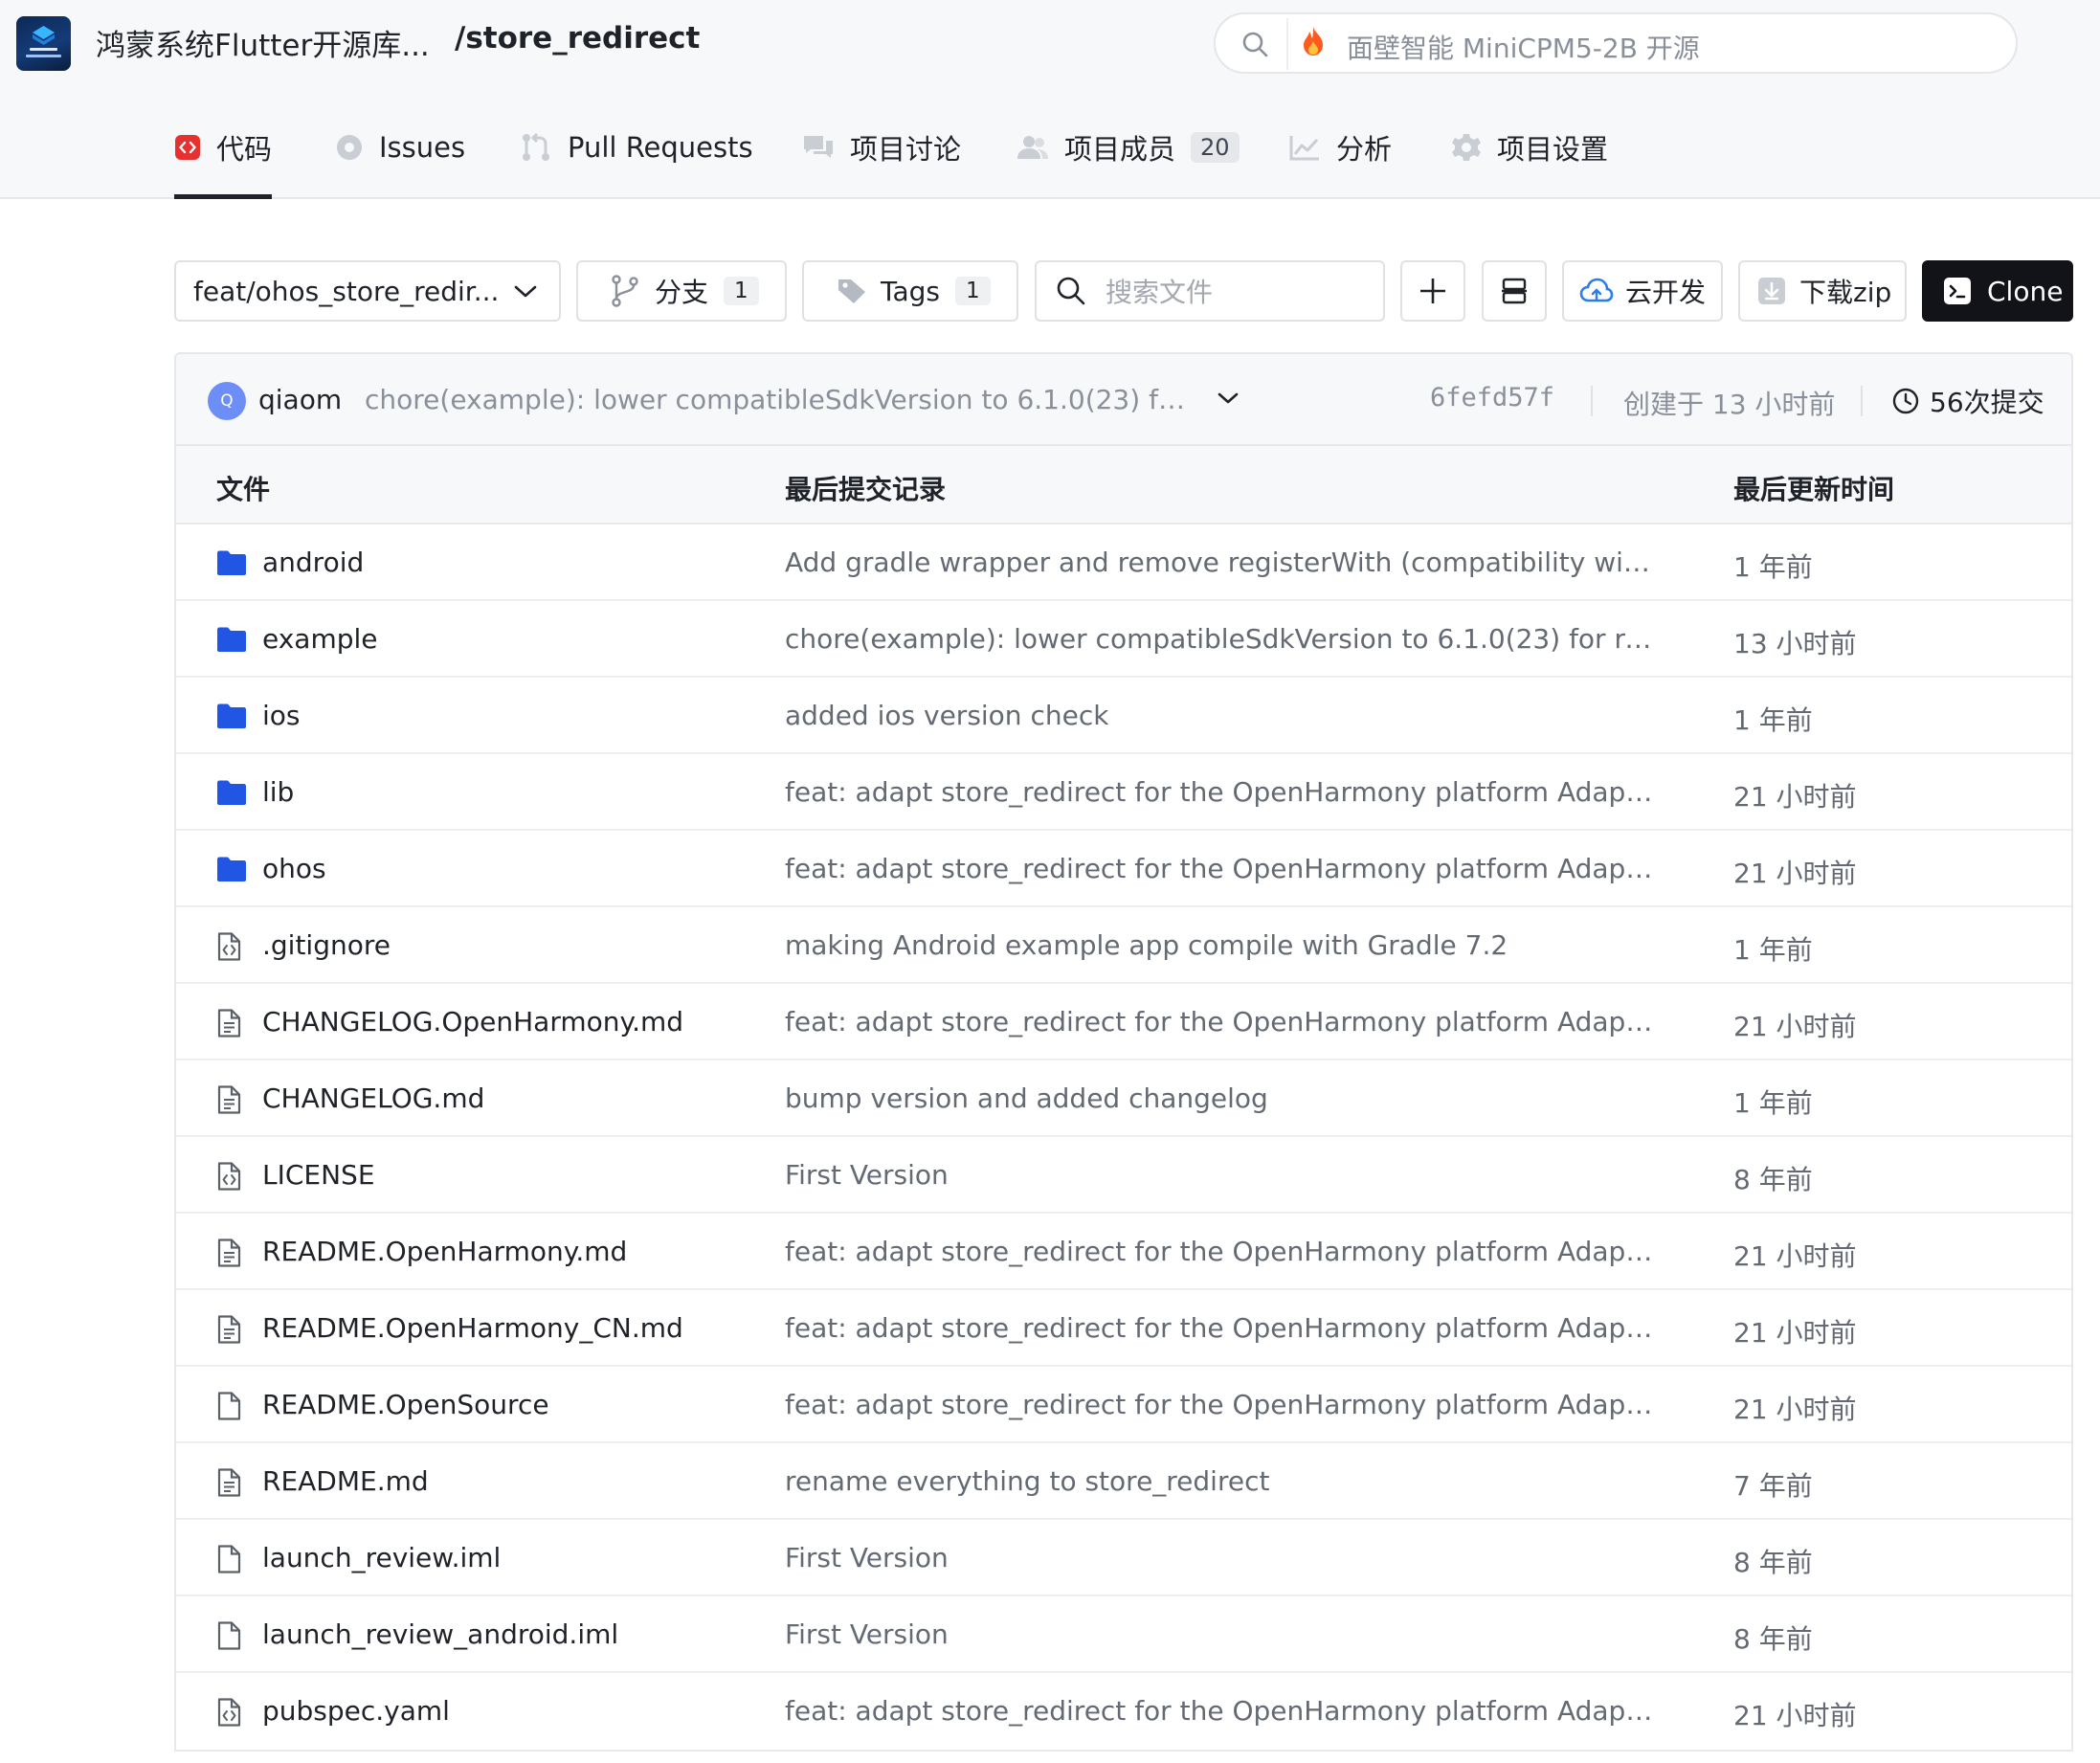  Describe the element at coordinates (1967, 401) in the screenshot. I see `commit-count-link: 56次提交` at that location.